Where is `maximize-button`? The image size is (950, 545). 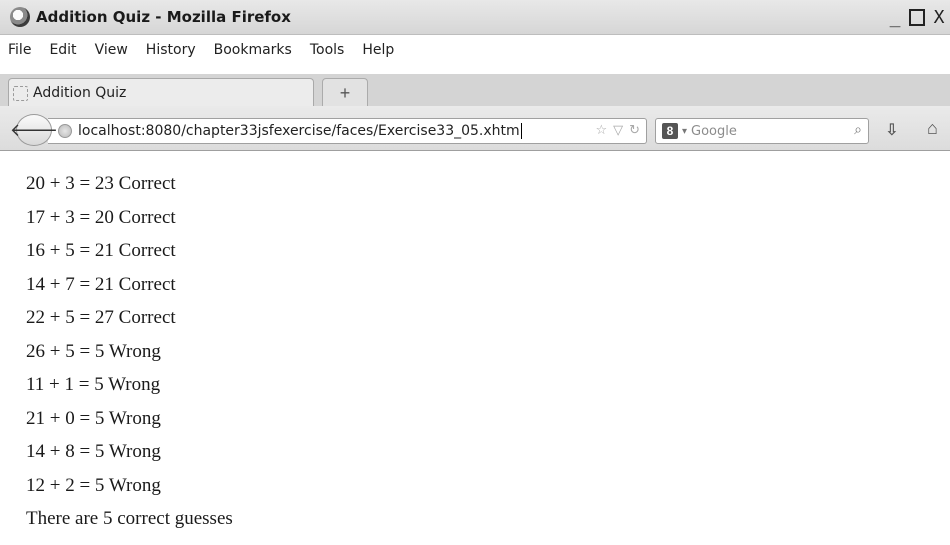 maximize-button is located at coordinates (917, 16).